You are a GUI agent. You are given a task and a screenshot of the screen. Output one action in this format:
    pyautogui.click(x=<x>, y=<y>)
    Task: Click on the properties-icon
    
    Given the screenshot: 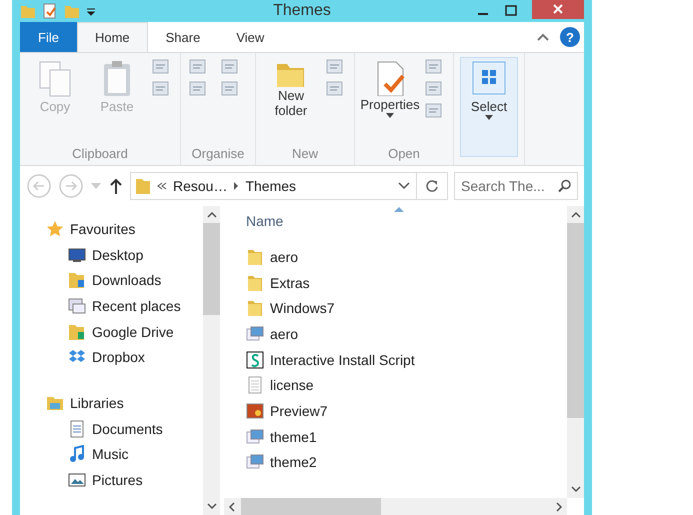 What is the action you would take?
    pyautogui.click(x=50, y=11)
    